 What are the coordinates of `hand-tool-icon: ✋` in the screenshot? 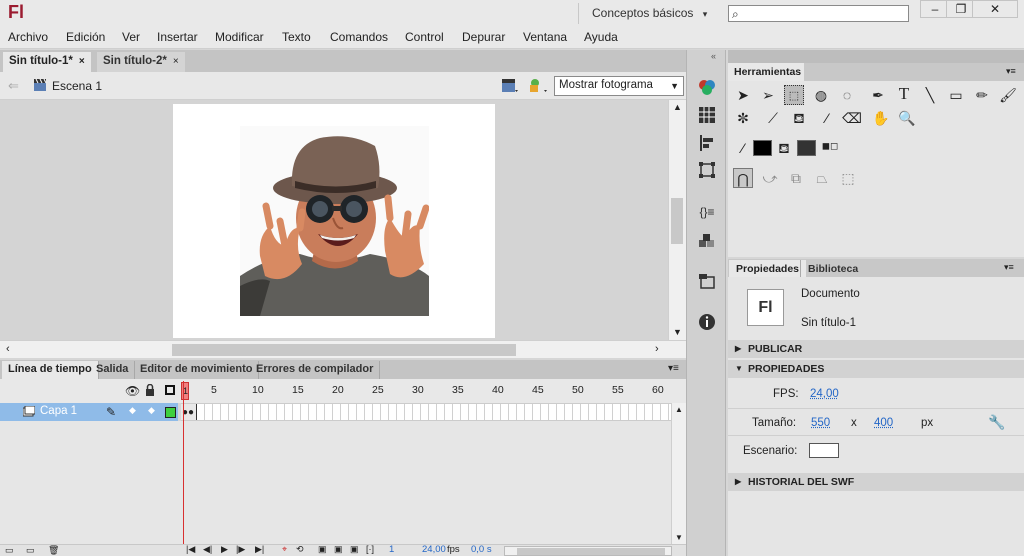 It's located at (881, 118).